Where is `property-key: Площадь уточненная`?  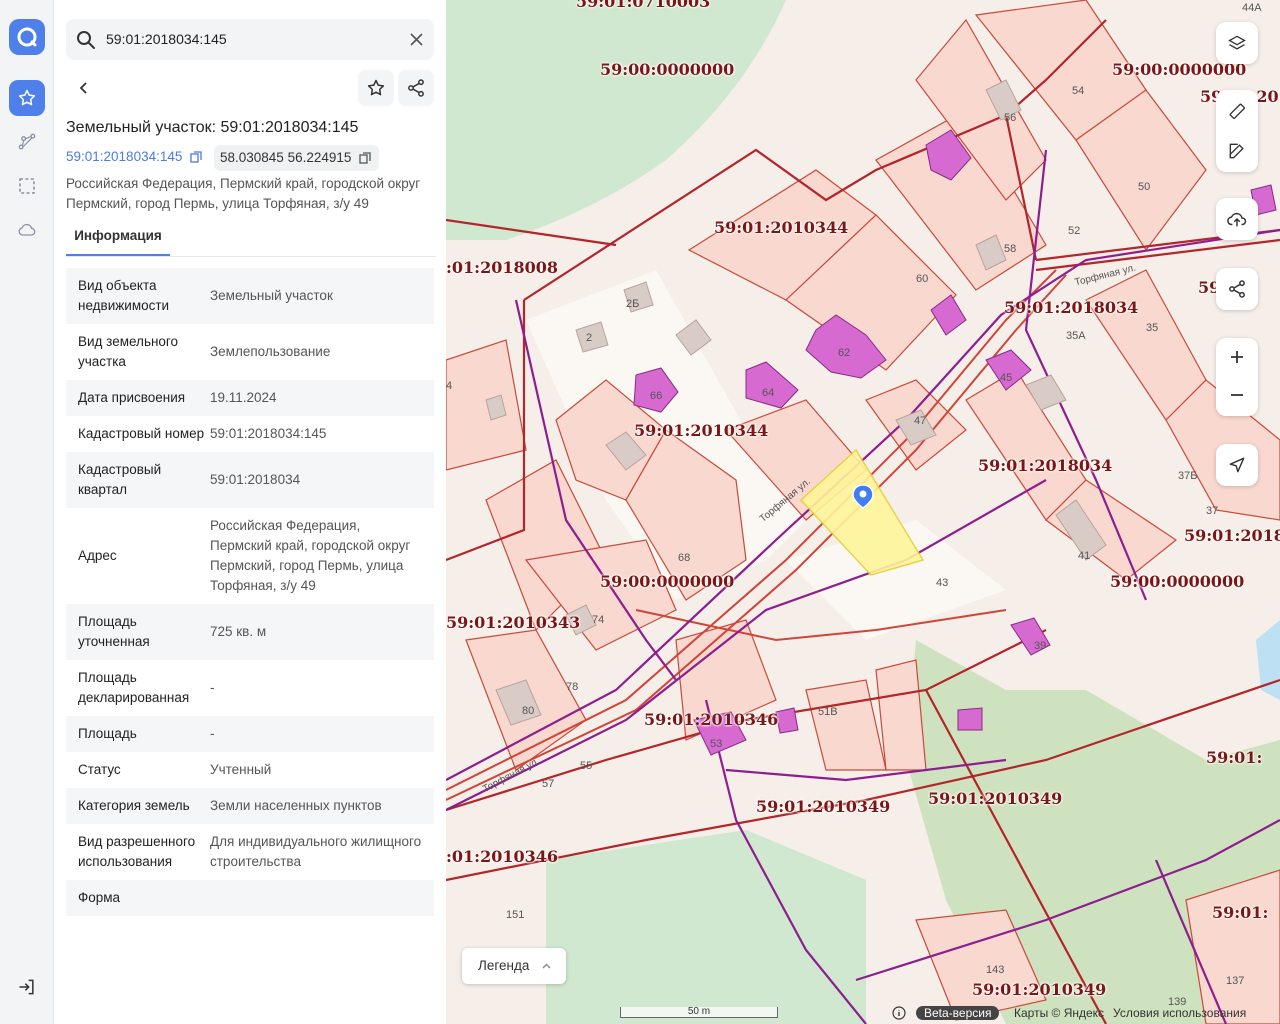
property-key: Площадь уточненная is located at coordinates (114, 631).